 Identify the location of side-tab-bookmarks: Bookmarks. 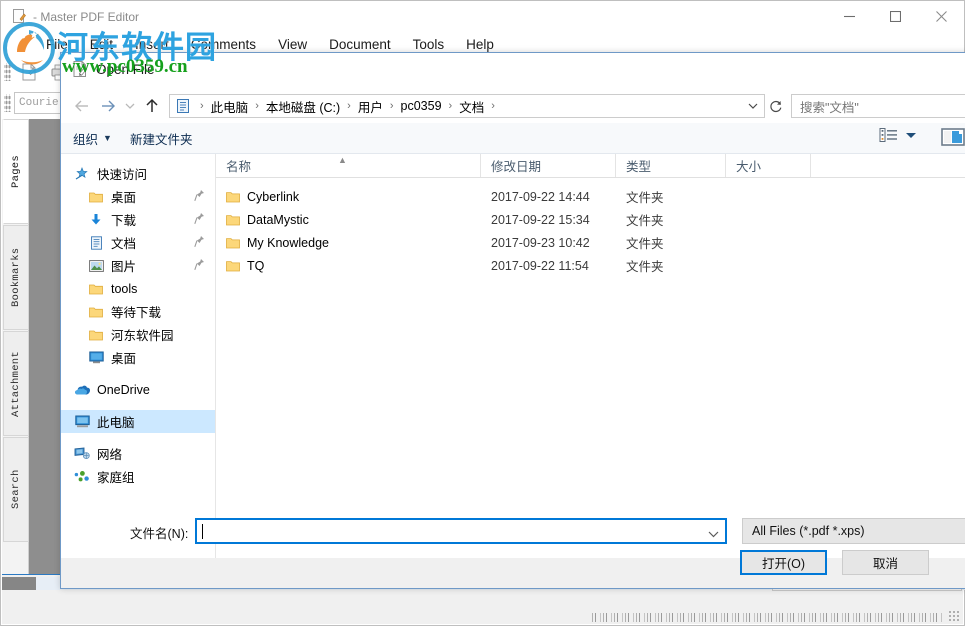
(16, 277).